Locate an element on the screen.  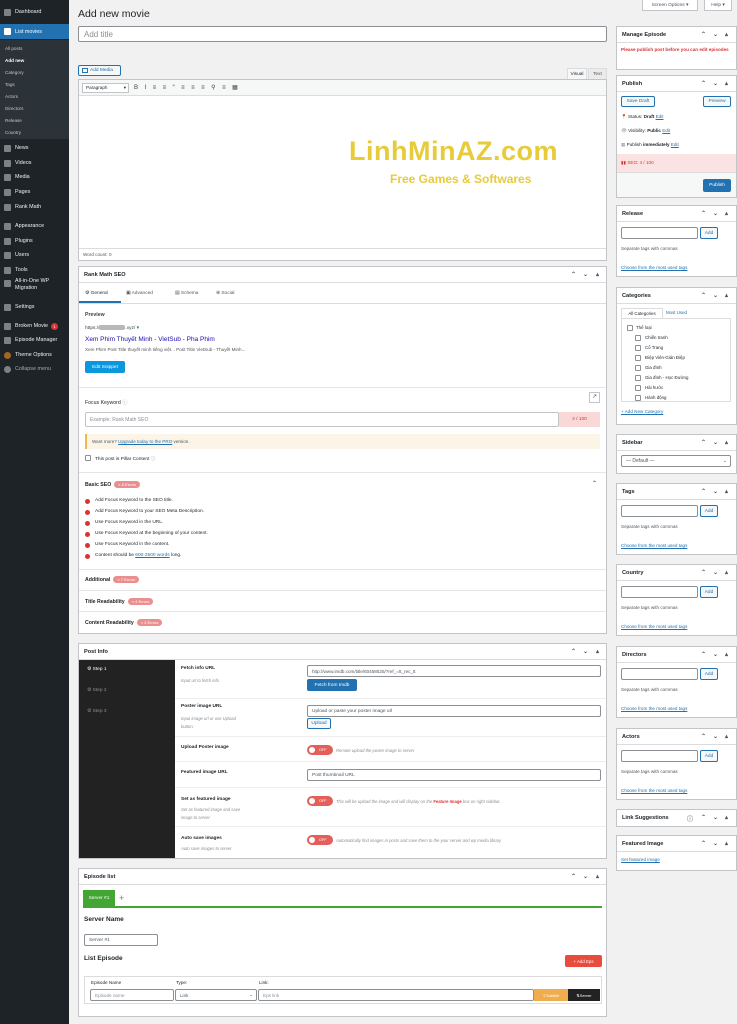
menu-appearance: Appearance is located at coordinates (34, 226).